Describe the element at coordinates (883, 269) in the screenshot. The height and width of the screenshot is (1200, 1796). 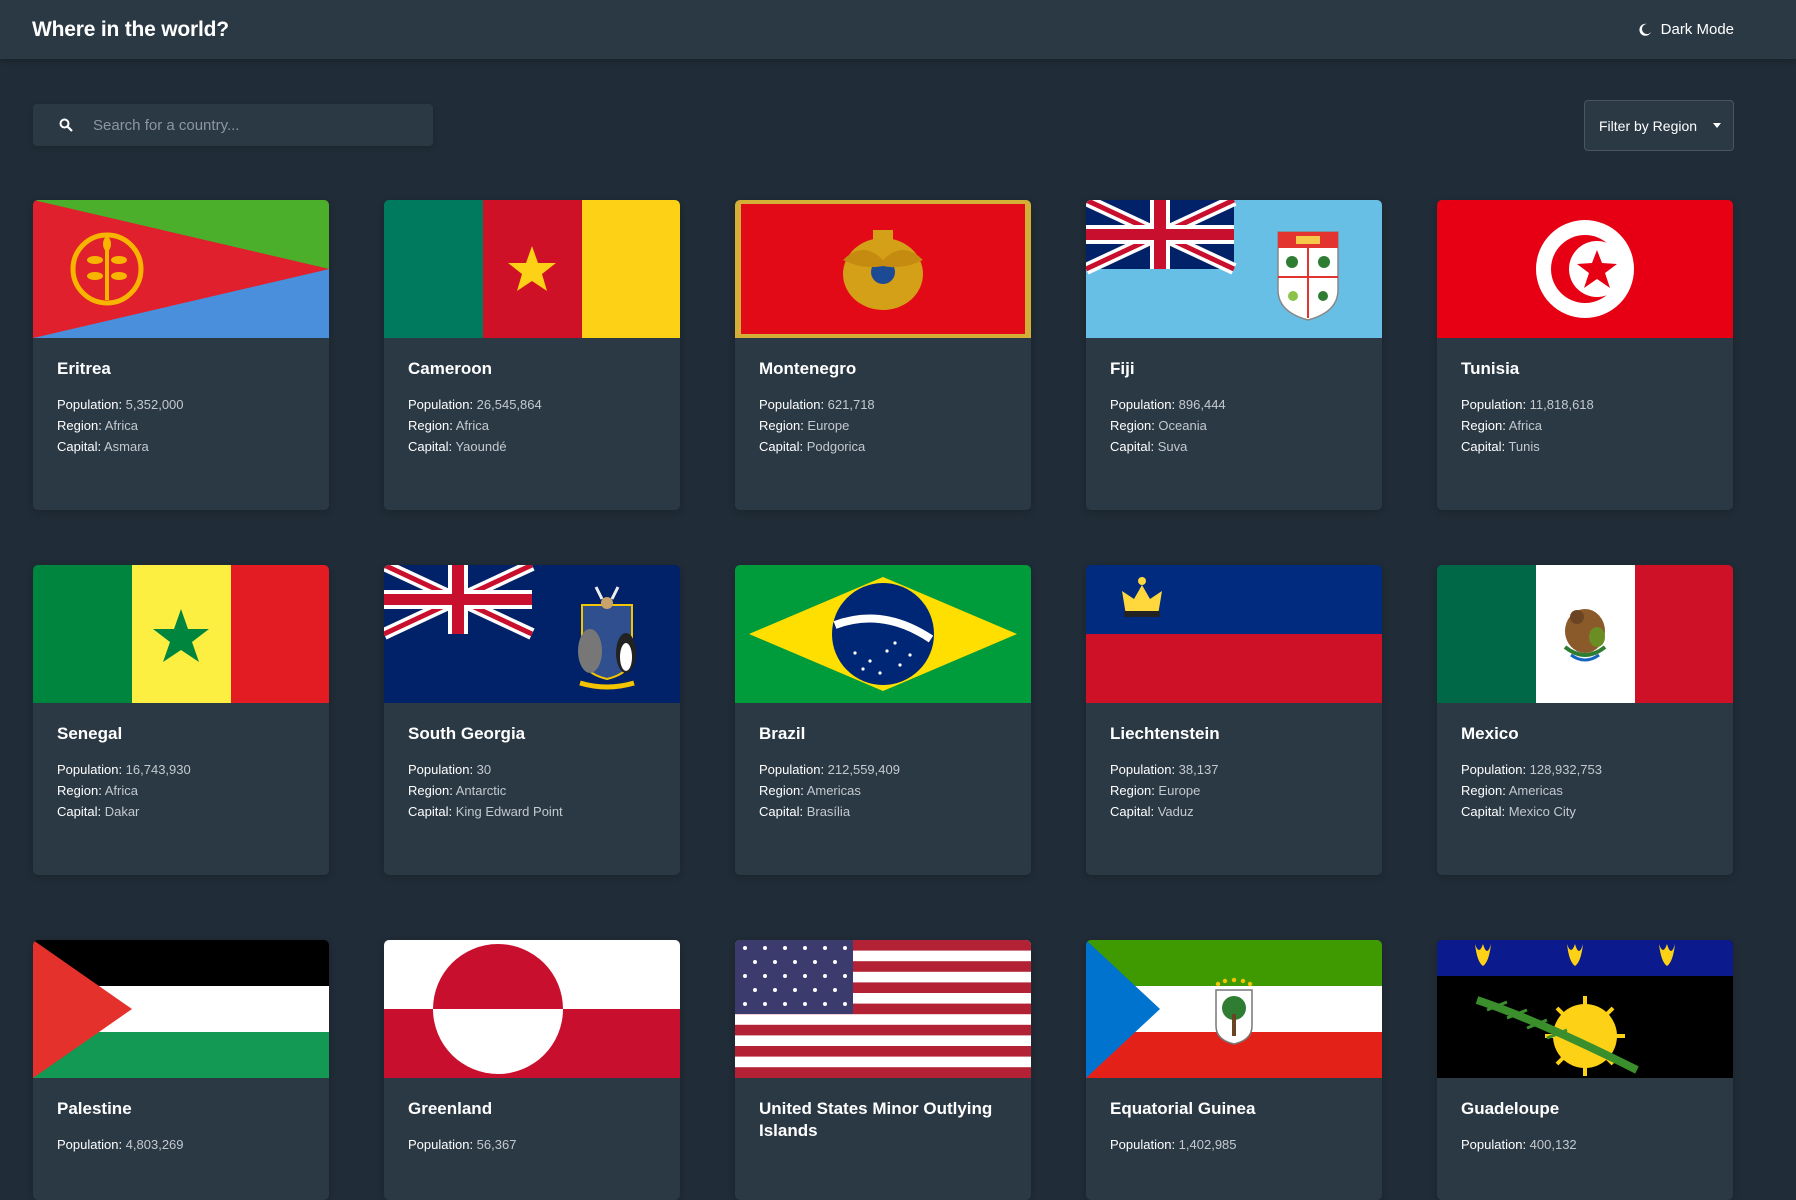
I see `montenegro-flag-image` at that location.